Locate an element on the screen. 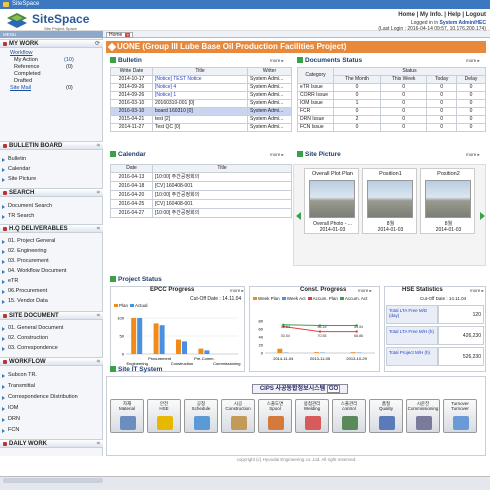  table-row: FCR 0 0 0 0 is located at coordinates (391, 111).